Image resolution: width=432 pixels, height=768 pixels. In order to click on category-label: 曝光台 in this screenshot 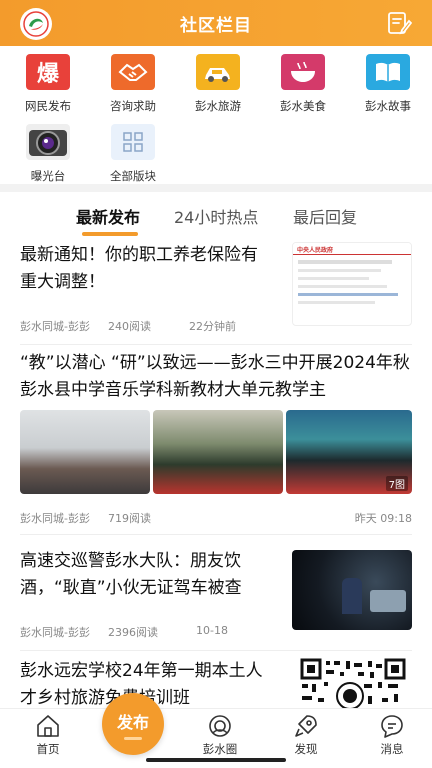, I will do `click(48, 176)`.